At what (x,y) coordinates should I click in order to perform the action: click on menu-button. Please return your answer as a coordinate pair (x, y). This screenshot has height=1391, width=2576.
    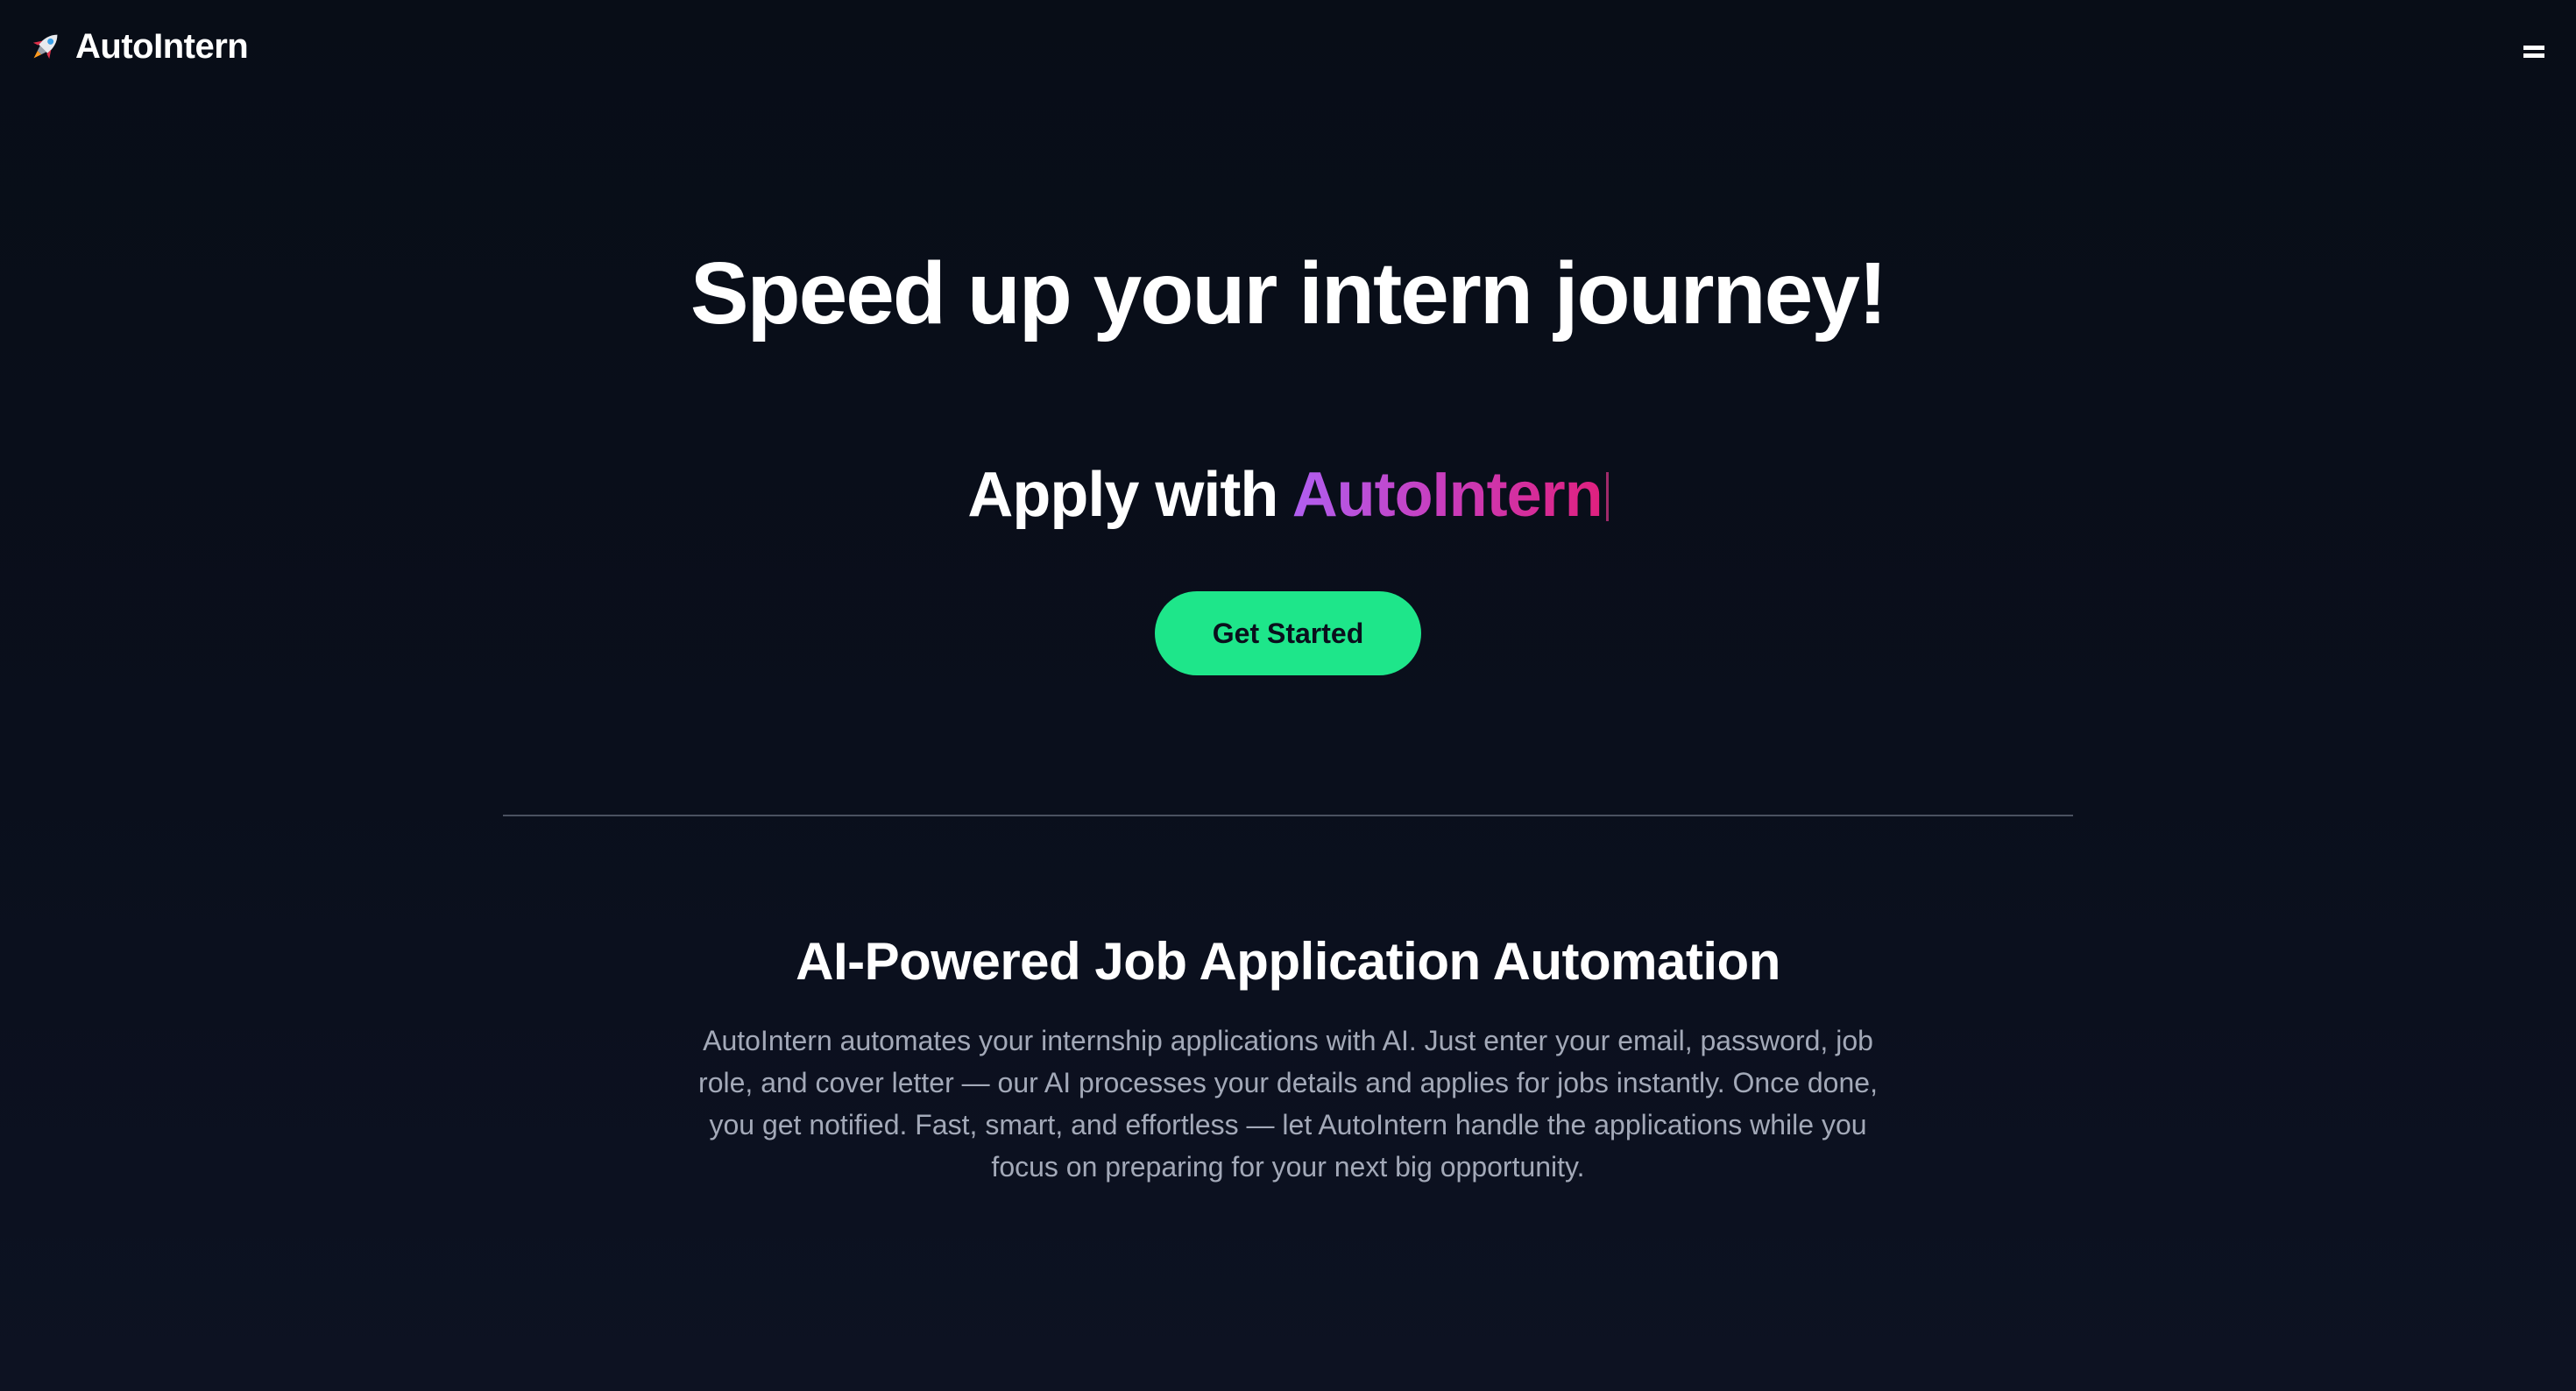
    Looking at the image, I should click on (2534, 52).